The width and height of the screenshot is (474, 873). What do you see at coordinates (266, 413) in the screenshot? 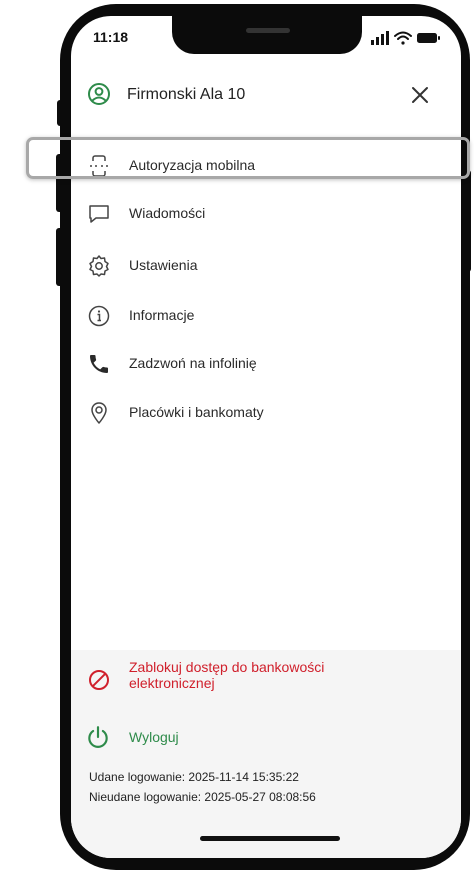
I see `menu-item-branches-atms: Placówki i bankomaty` at bounding box center [266, 413].